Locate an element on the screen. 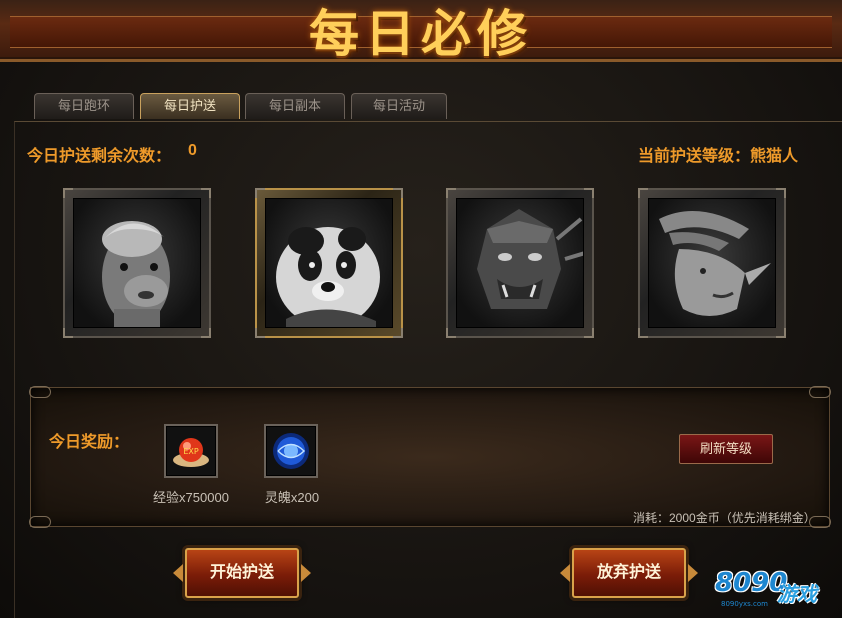  tab-daily-escort: 每日护送 is located at coordinates (190, 106).